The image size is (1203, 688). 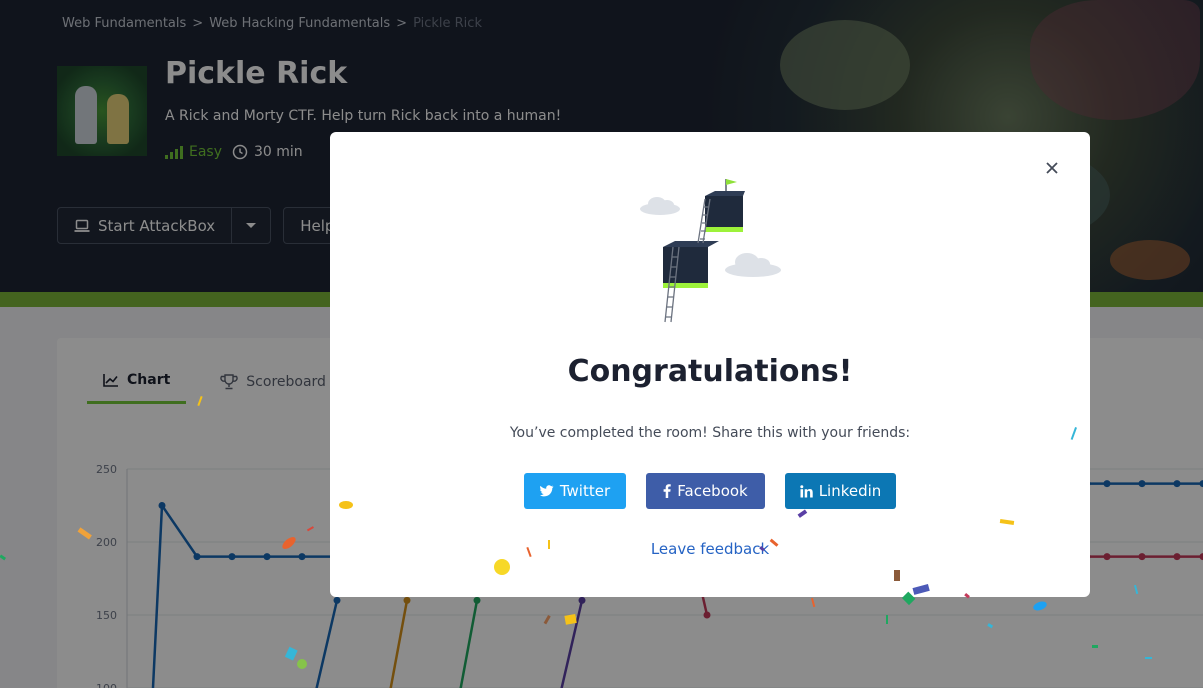 What do you see at coordinates (585, 491) in the screenshot?
I see `share-twitter-label: Twitter` at bounding box center [585, 491].